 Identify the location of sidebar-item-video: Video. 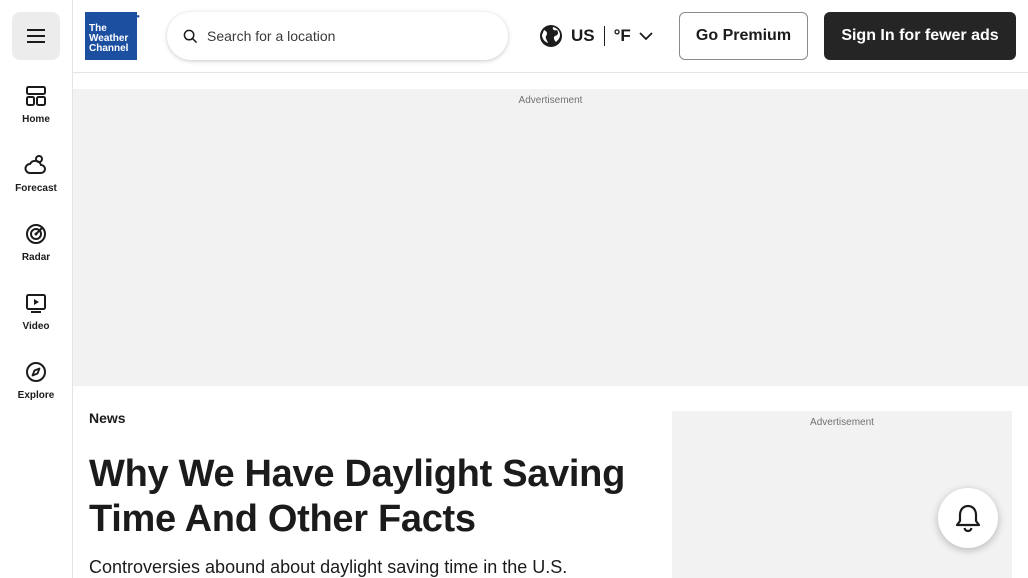
(36, 321).